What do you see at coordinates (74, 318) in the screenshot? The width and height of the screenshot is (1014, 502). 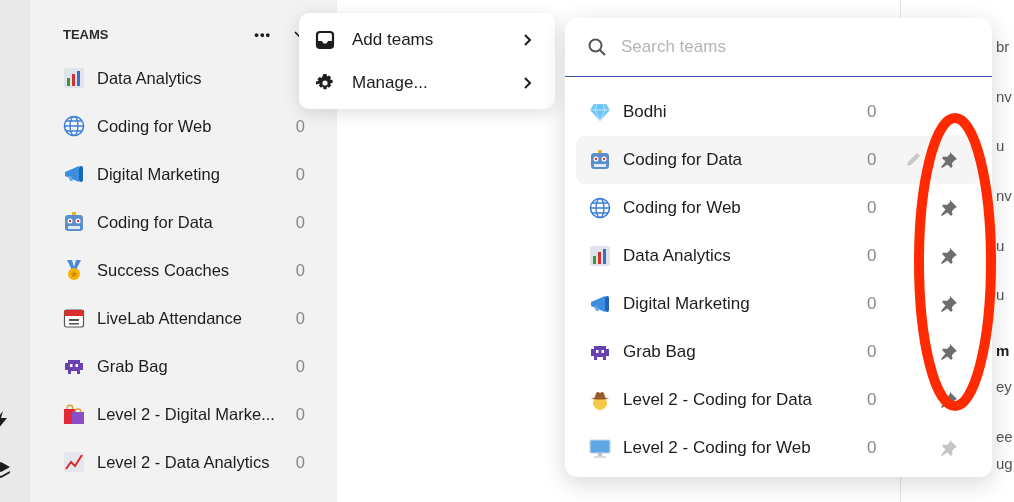 I see `calendar-icon` at bounding box center [74, 318].